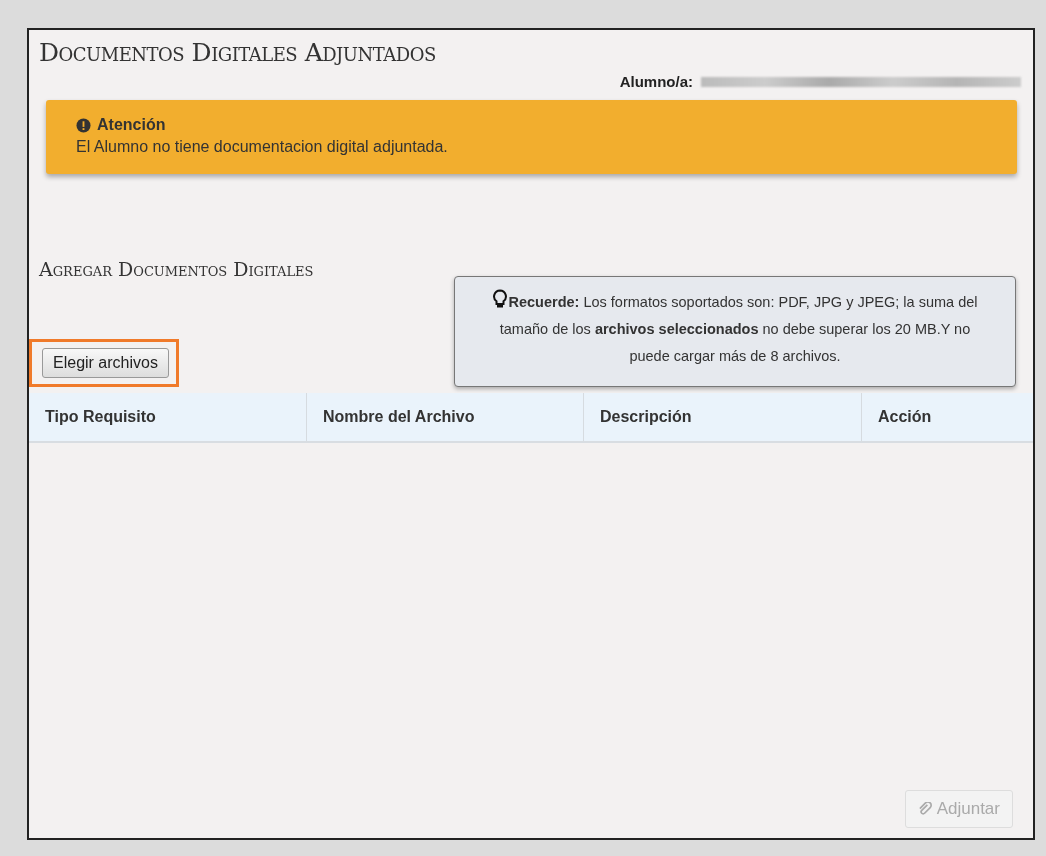 The height and width of the screenshot is (856, 1046). I want to click on exclamation-icon, so click(83, 125).